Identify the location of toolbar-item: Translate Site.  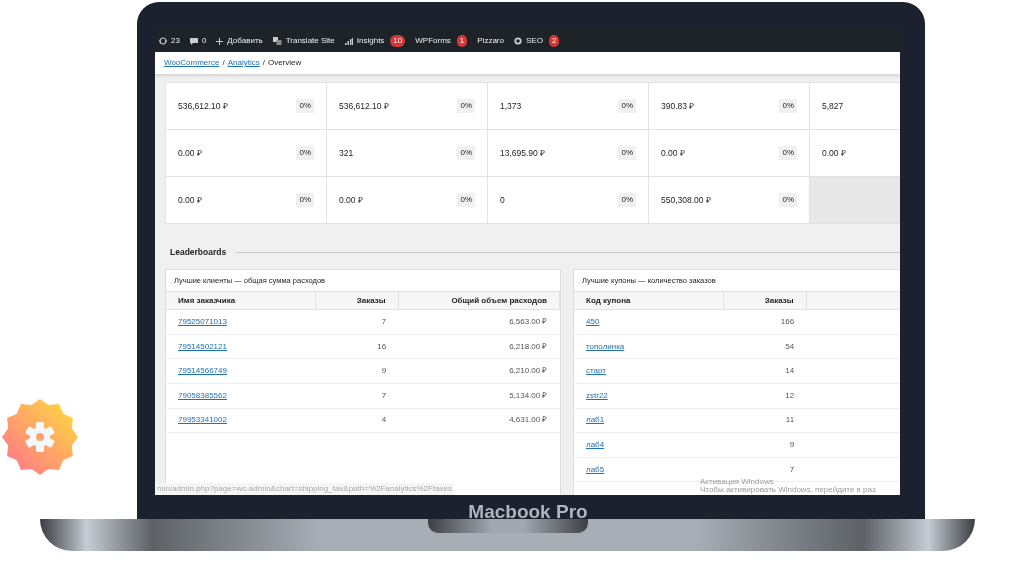
(303, 41).